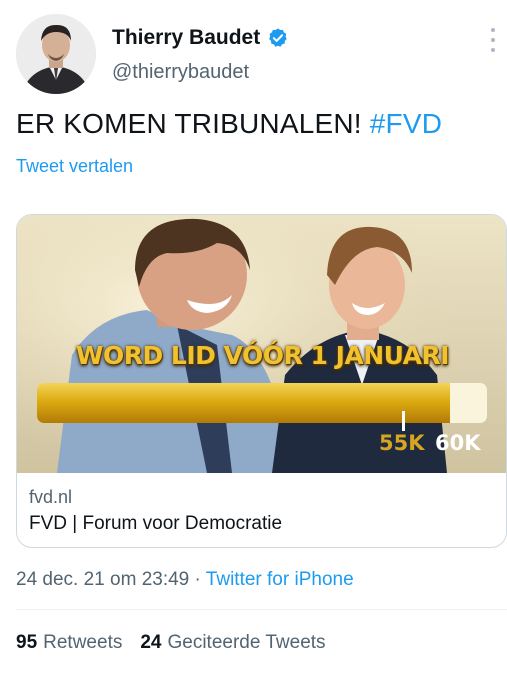 Image resolution: width=507 pixels, height=680 pixels. What do you see at coordinates (156, 523) in the screenshot?
I see `card-title: FVD | Forum voor Democratie` at bounding box center [156, 523].